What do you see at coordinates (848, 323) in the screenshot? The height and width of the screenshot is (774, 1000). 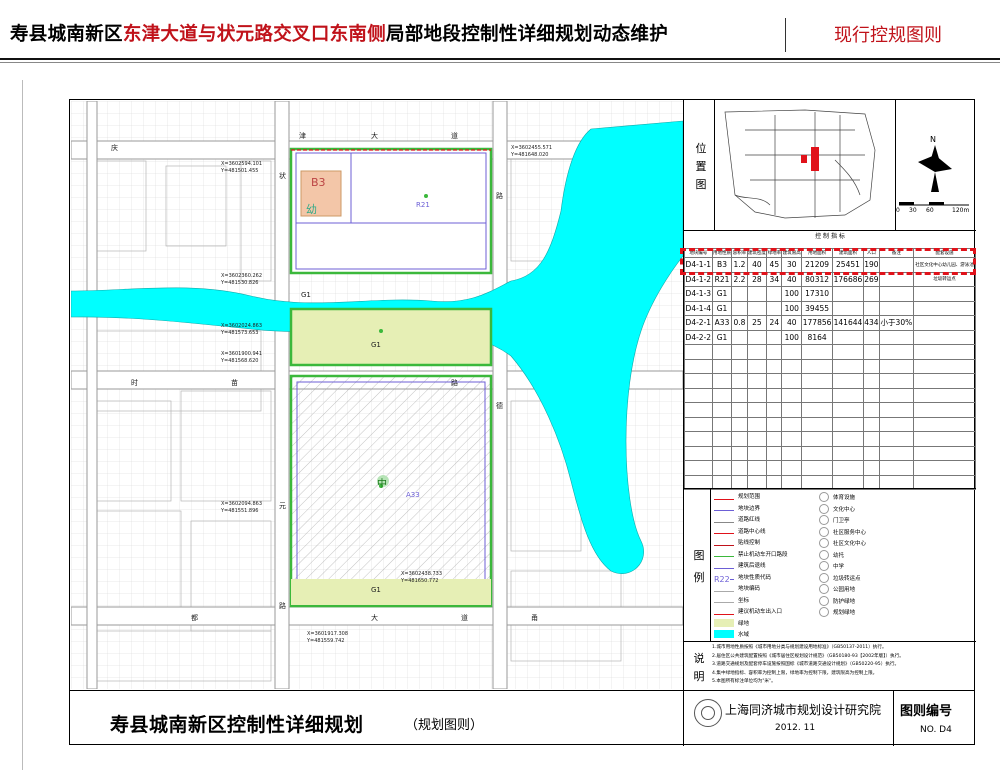 I see `table-cell: 141644` at bounding box center [848, 323].